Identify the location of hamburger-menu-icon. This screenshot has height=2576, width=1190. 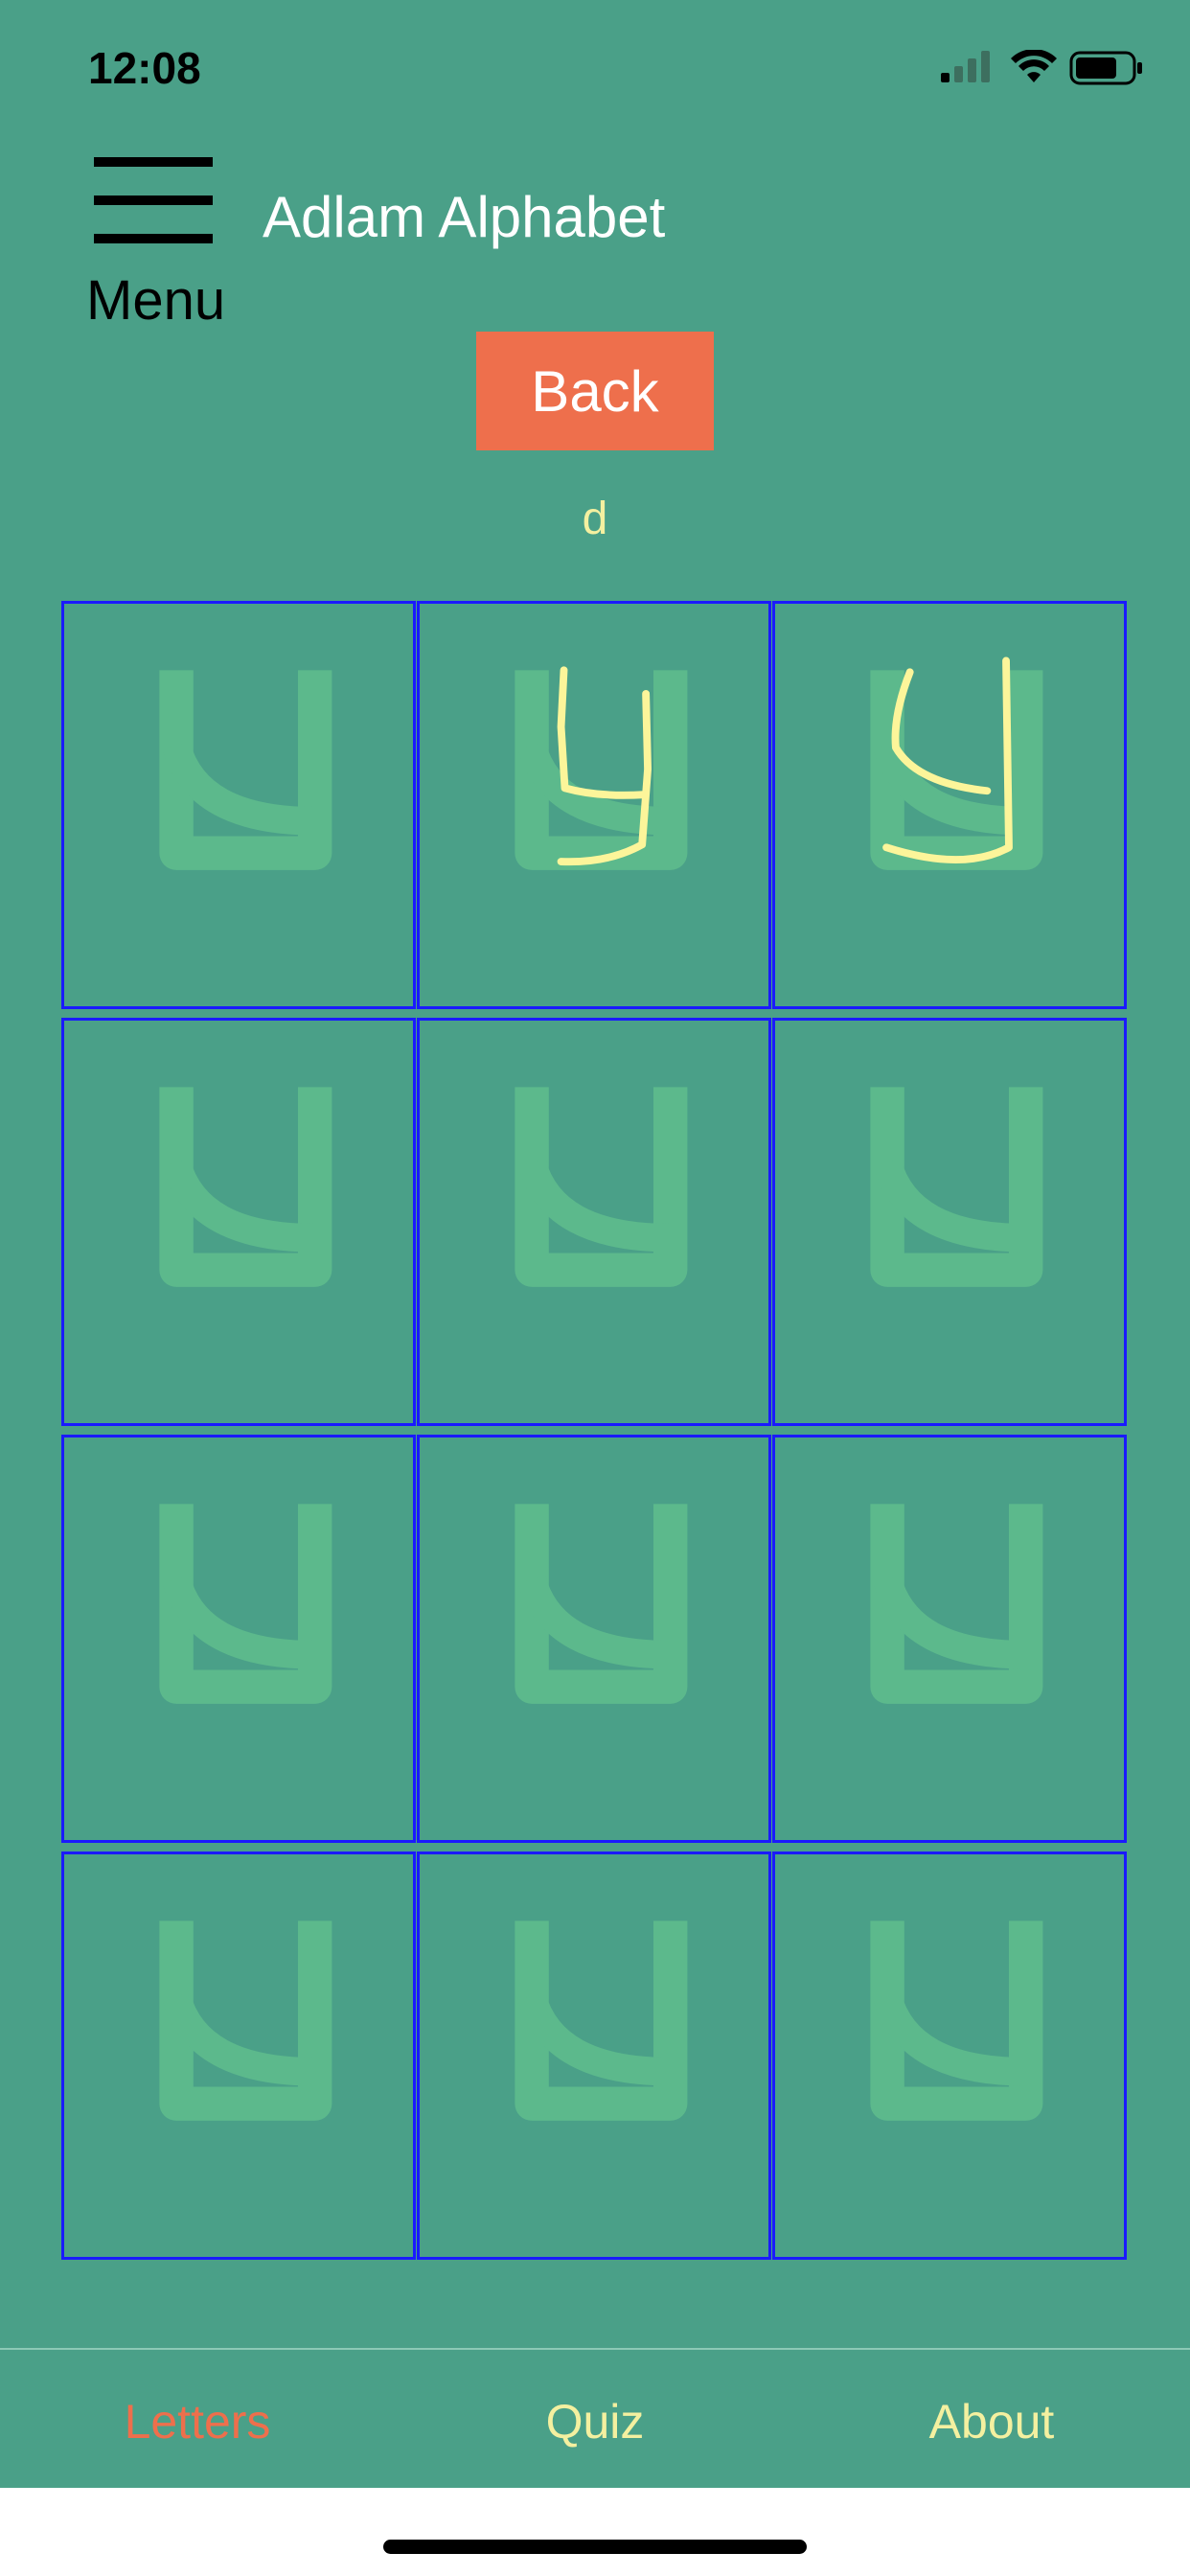
(154, 200).